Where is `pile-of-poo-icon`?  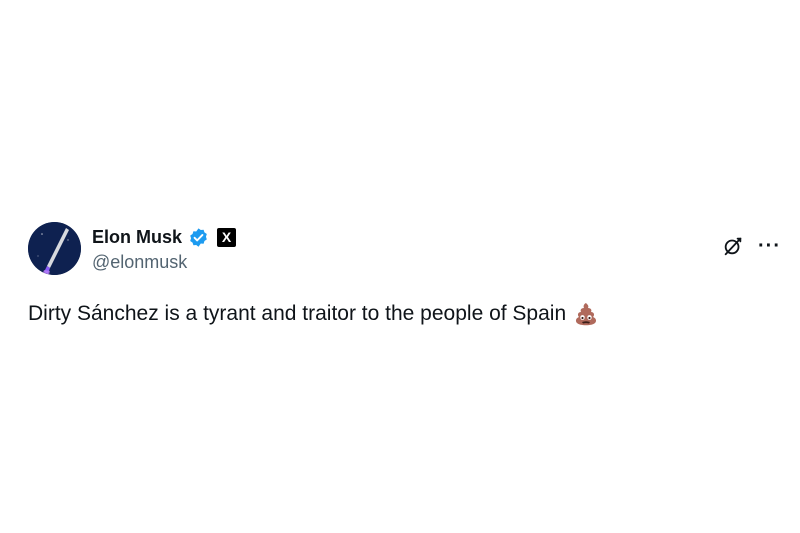 pile-of-poo-icon is located at coordinates (586, 314).